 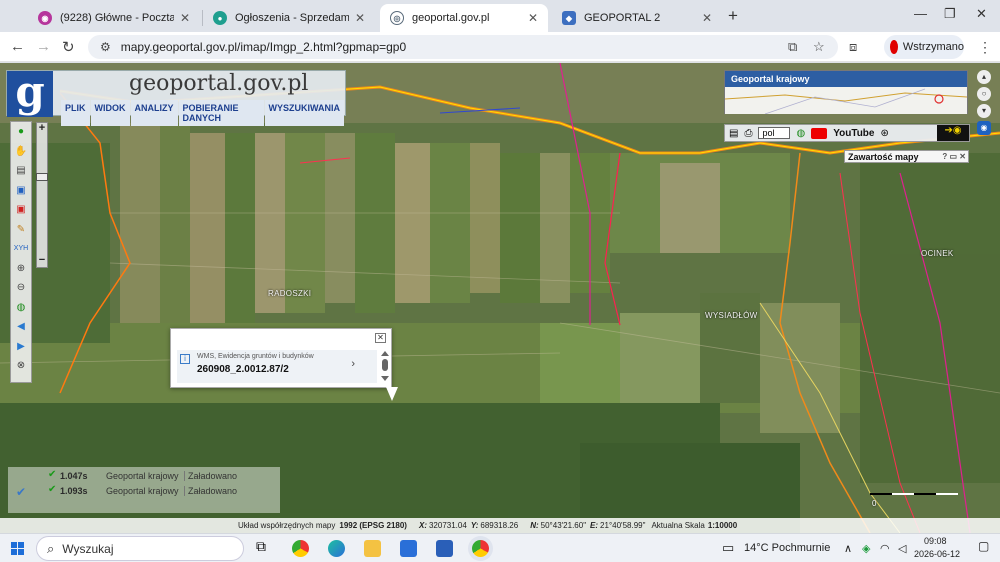 What do you see at coordinates (287, 525) in the screenshot?
I see `crs-label: Układ współrzędnych mapy` at bounding box center [287, 525].